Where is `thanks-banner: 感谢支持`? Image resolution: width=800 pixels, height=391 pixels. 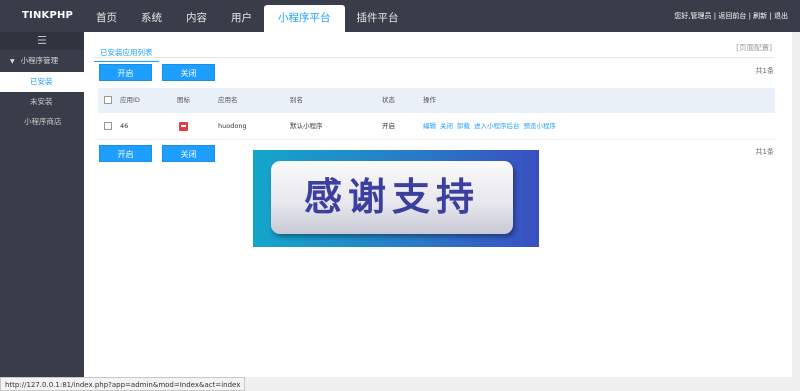
thanks-banner: 感谢支持 is located at coordinates (396, 198).